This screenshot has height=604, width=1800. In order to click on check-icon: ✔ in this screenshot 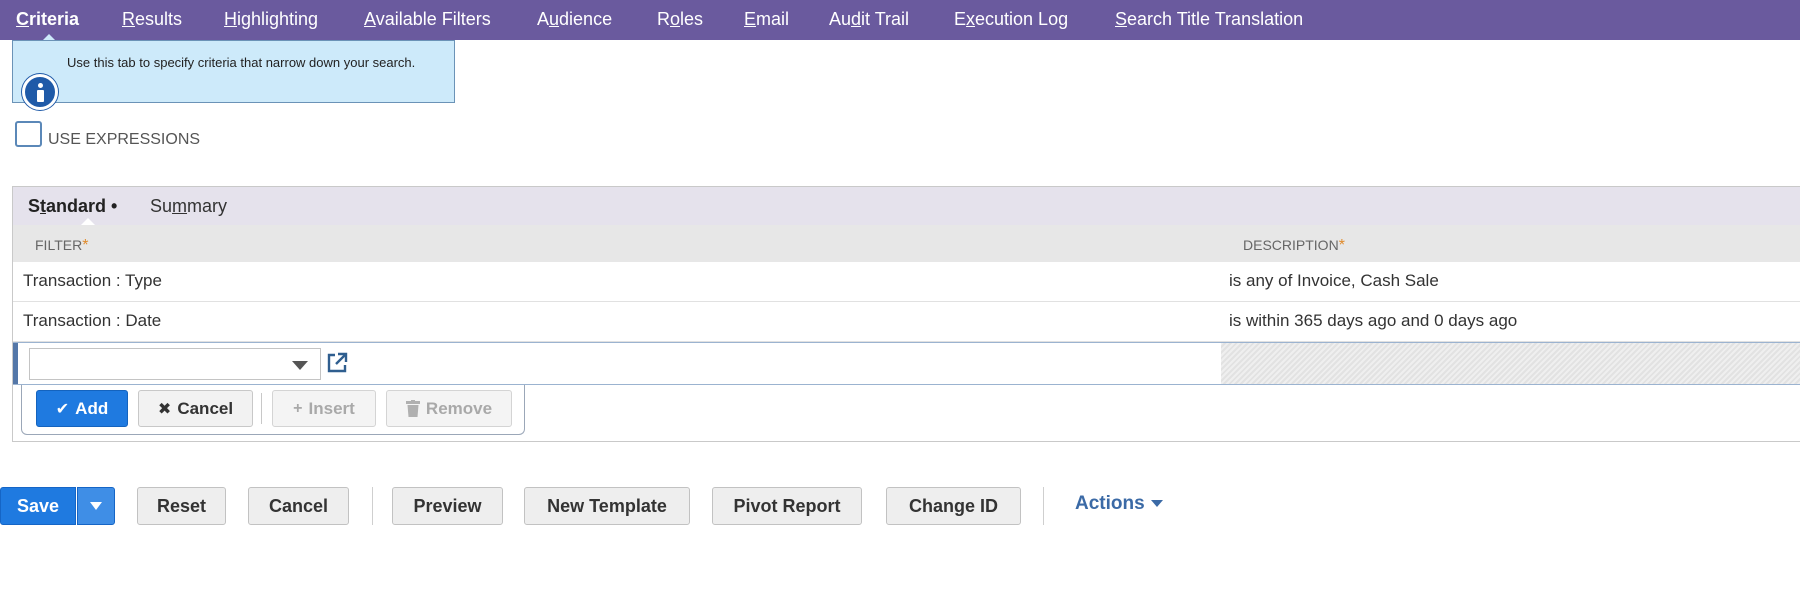, I will do `click(62, 409)`.